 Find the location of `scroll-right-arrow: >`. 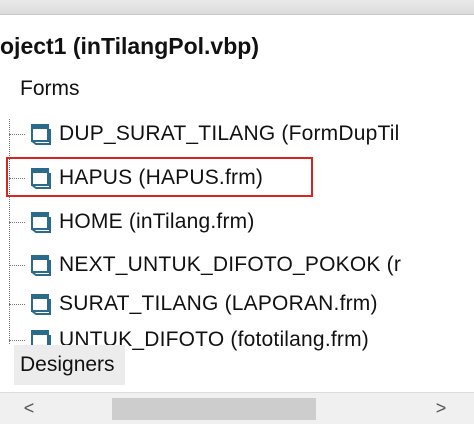

scroll-right-arrow: > is located at coordinates (441, 408).